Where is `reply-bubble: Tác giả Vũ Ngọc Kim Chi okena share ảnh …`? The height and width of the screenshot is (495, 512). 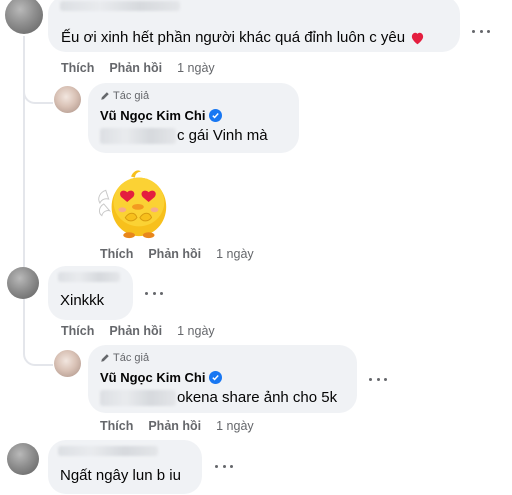
reply-bubble: Tác giả Vũ Ngọc Kim Chi okena share ảnh … is located at coordinates (222, 379).